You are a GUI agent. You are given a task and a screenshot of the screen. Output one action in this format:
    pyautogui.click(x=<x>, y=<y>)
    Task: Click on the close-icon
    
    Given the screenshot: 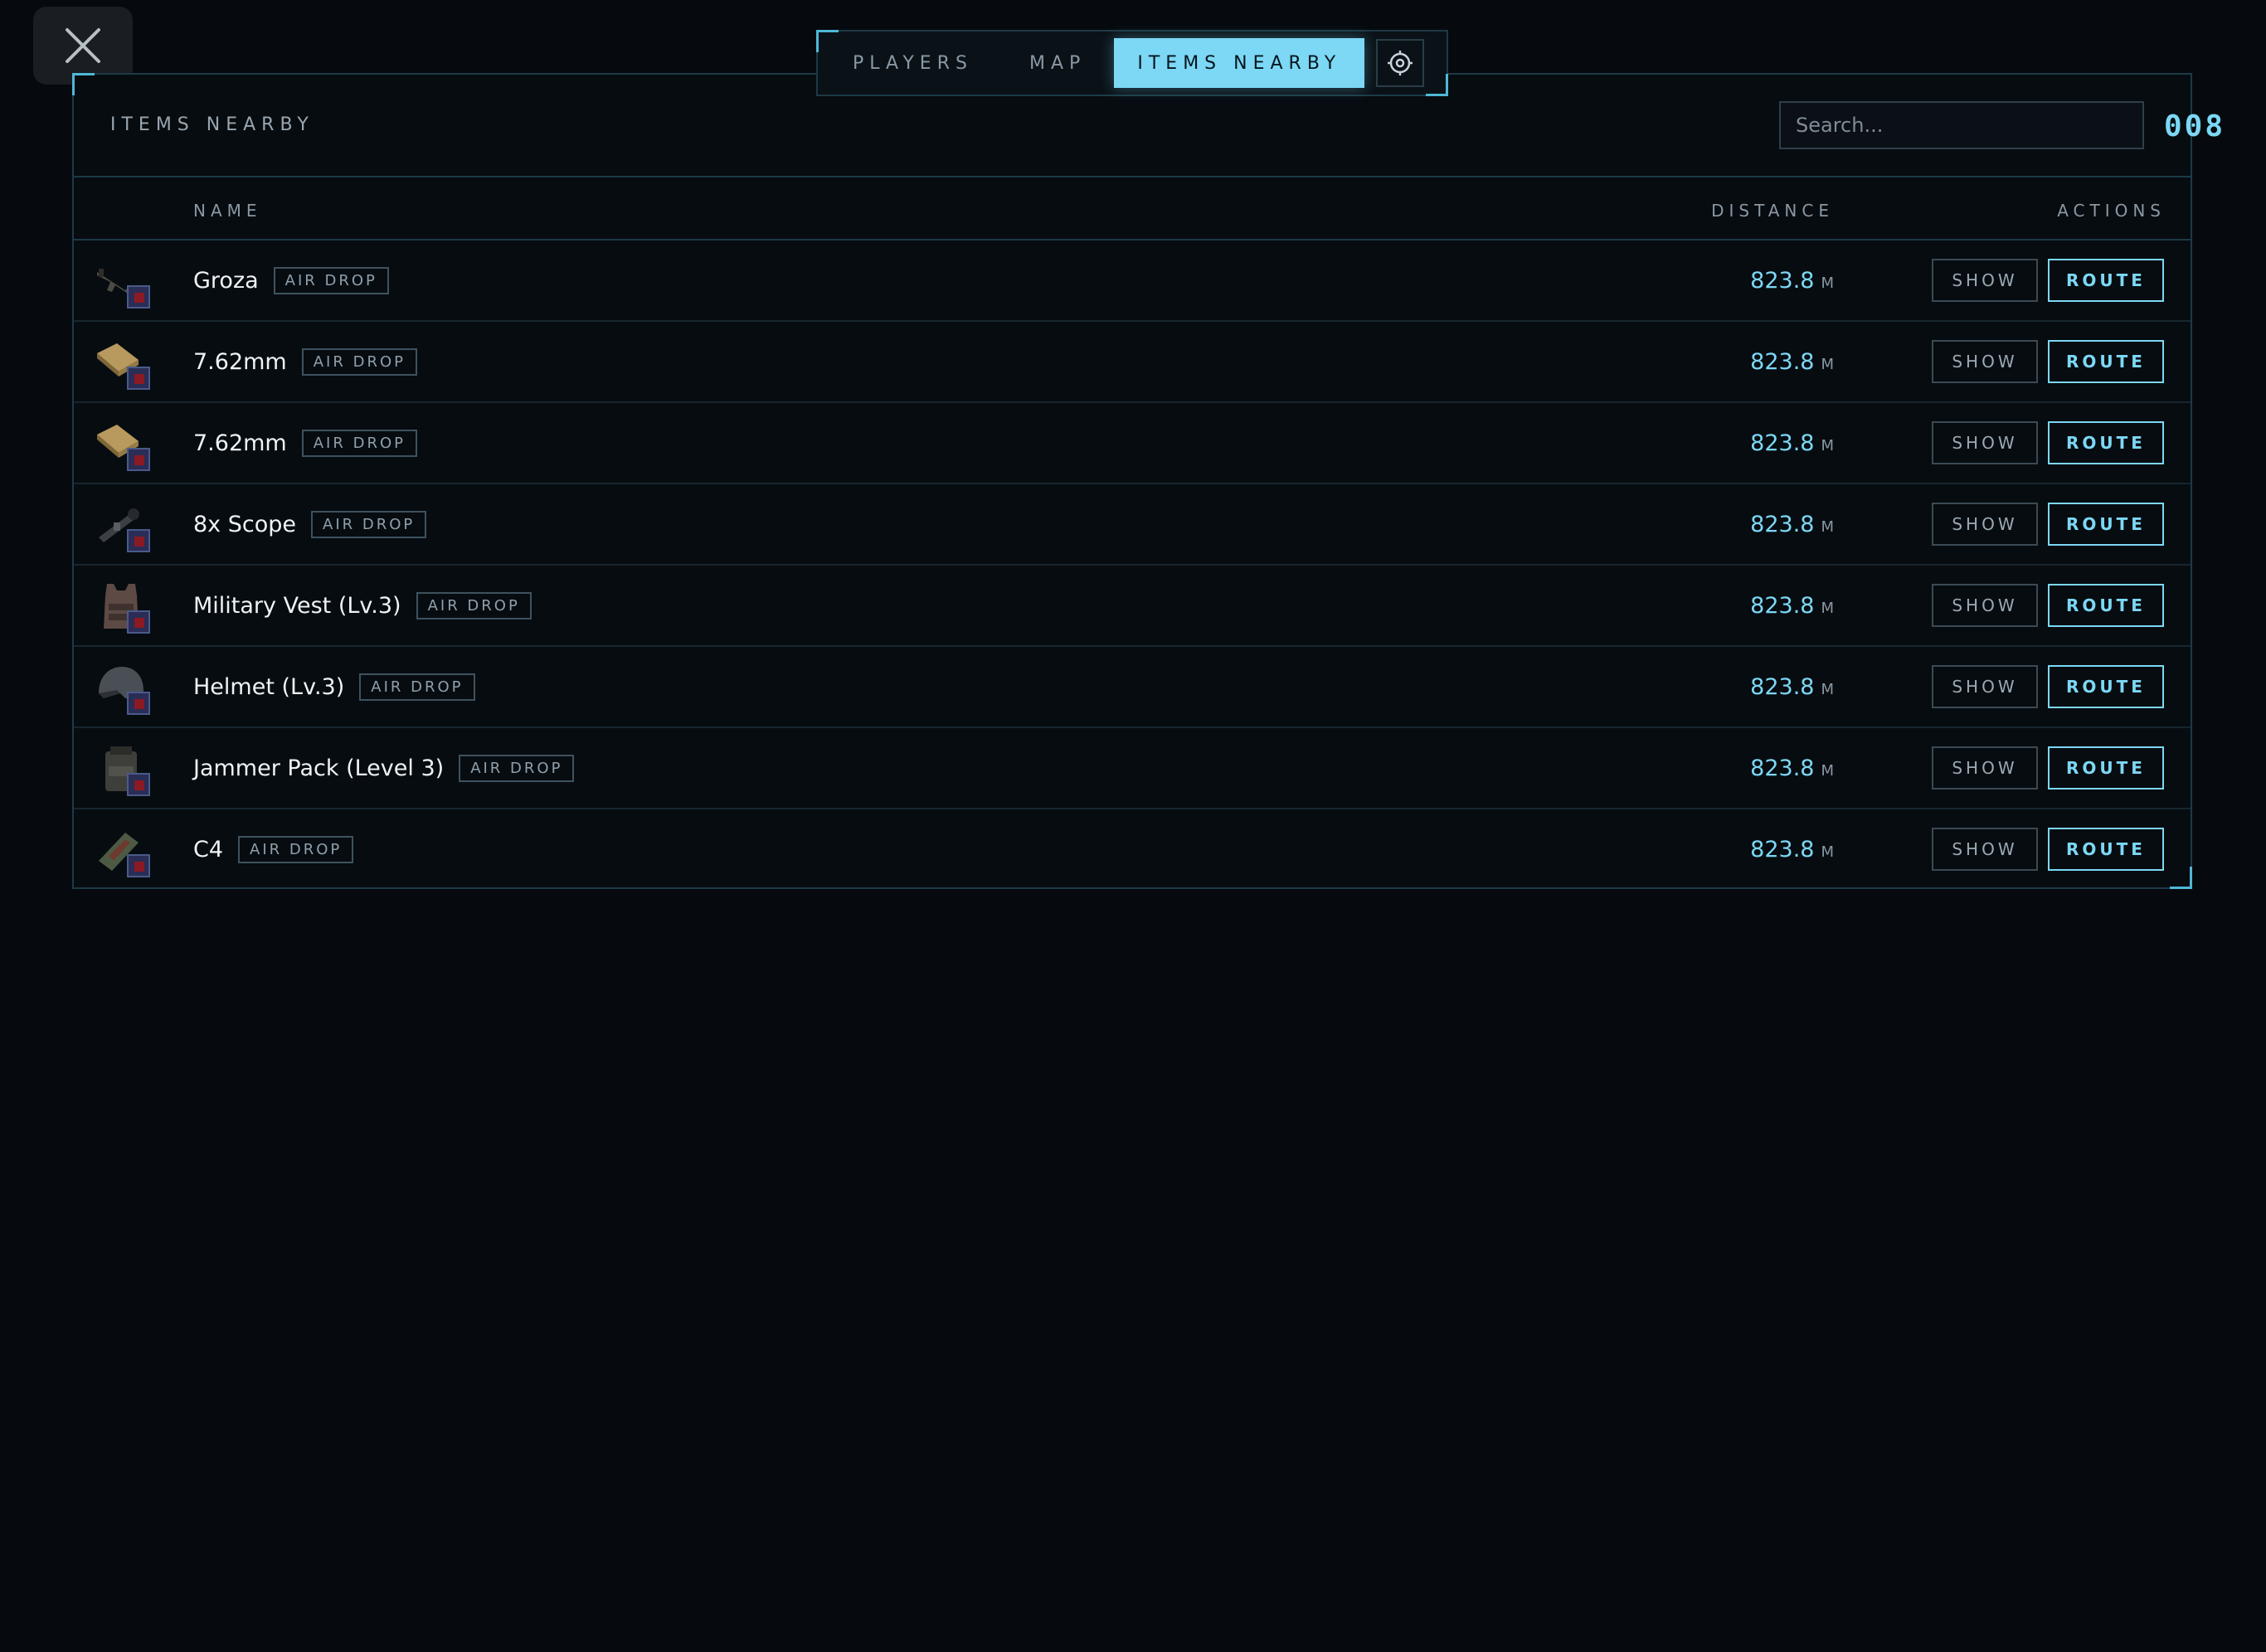 What is the action you would take?
    pyautogui.click(x=83, y=45)
    